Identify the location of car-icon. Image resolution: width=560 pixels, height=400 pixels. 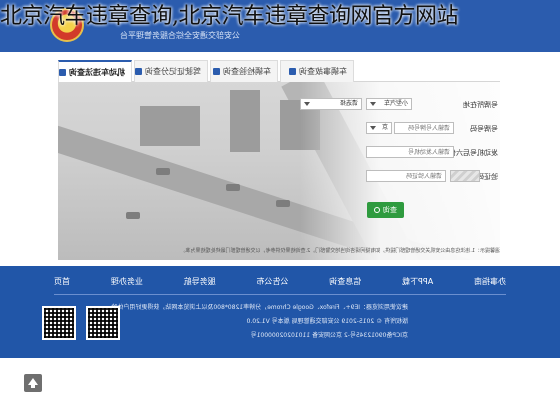
(62, 72).